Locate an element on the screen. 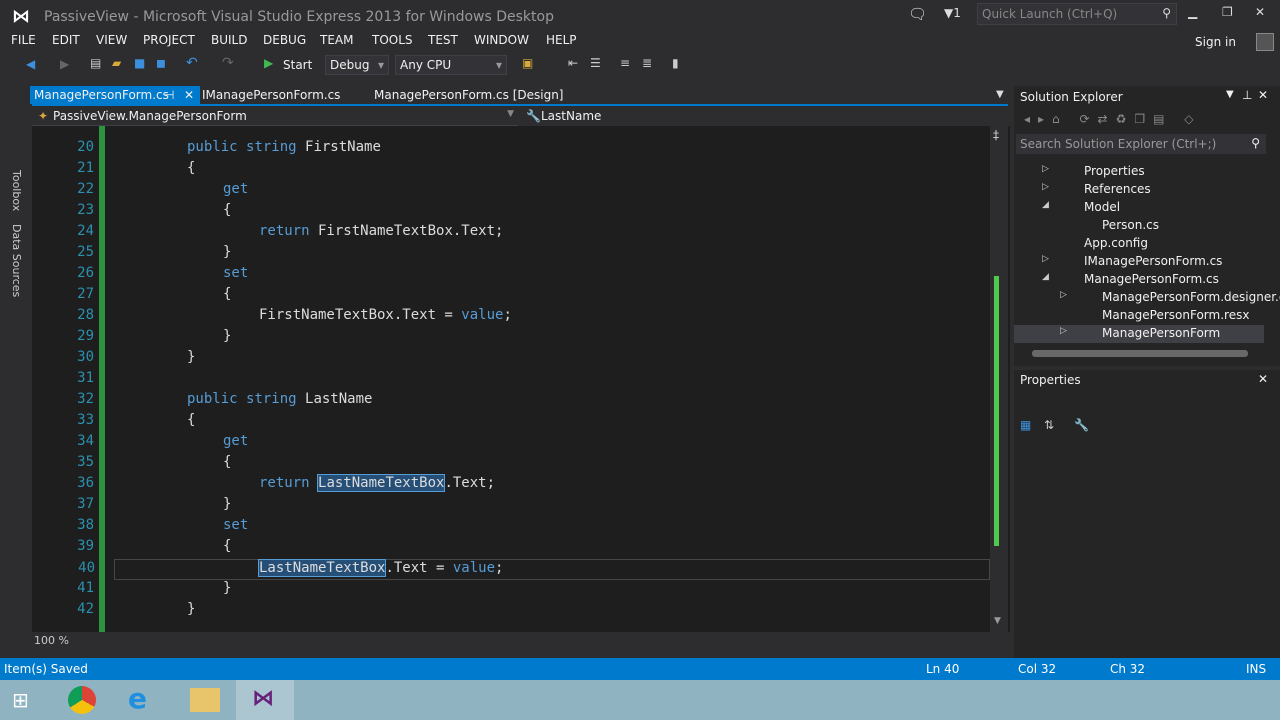 The width and height of the screenshot is (1280, 720). solution-item-label: Properties is located at coordinates (1114, 171).